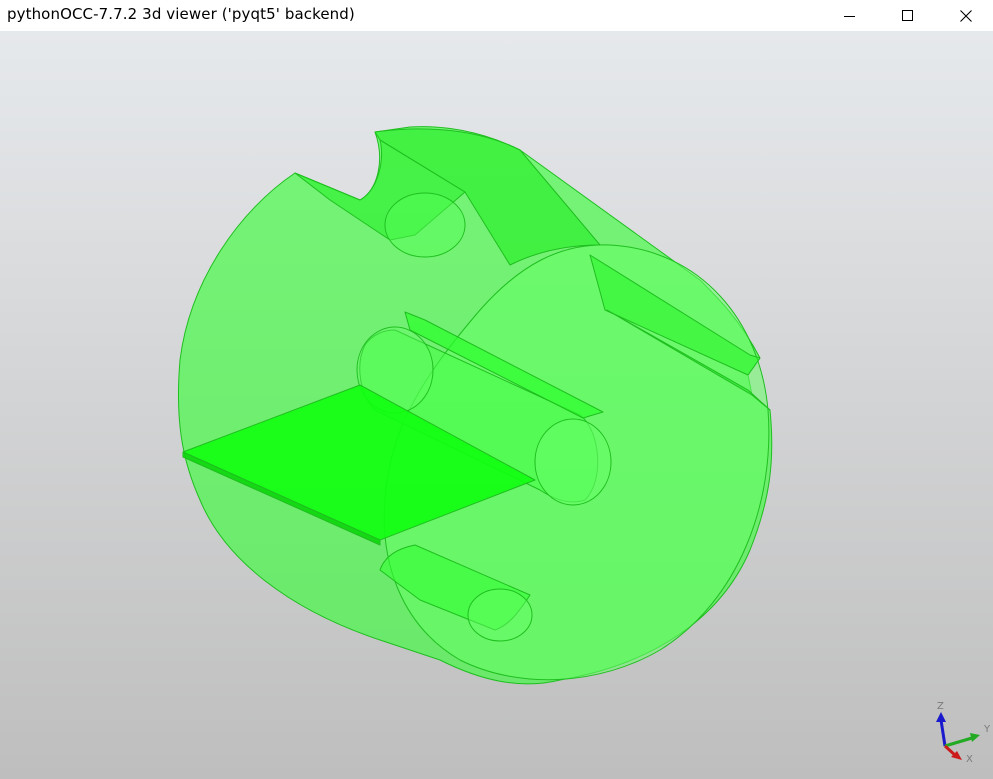 Image resolution: width=993 pixels, height=779 pixels. I want to click on y-axis-label: Y, so click(987, 729).